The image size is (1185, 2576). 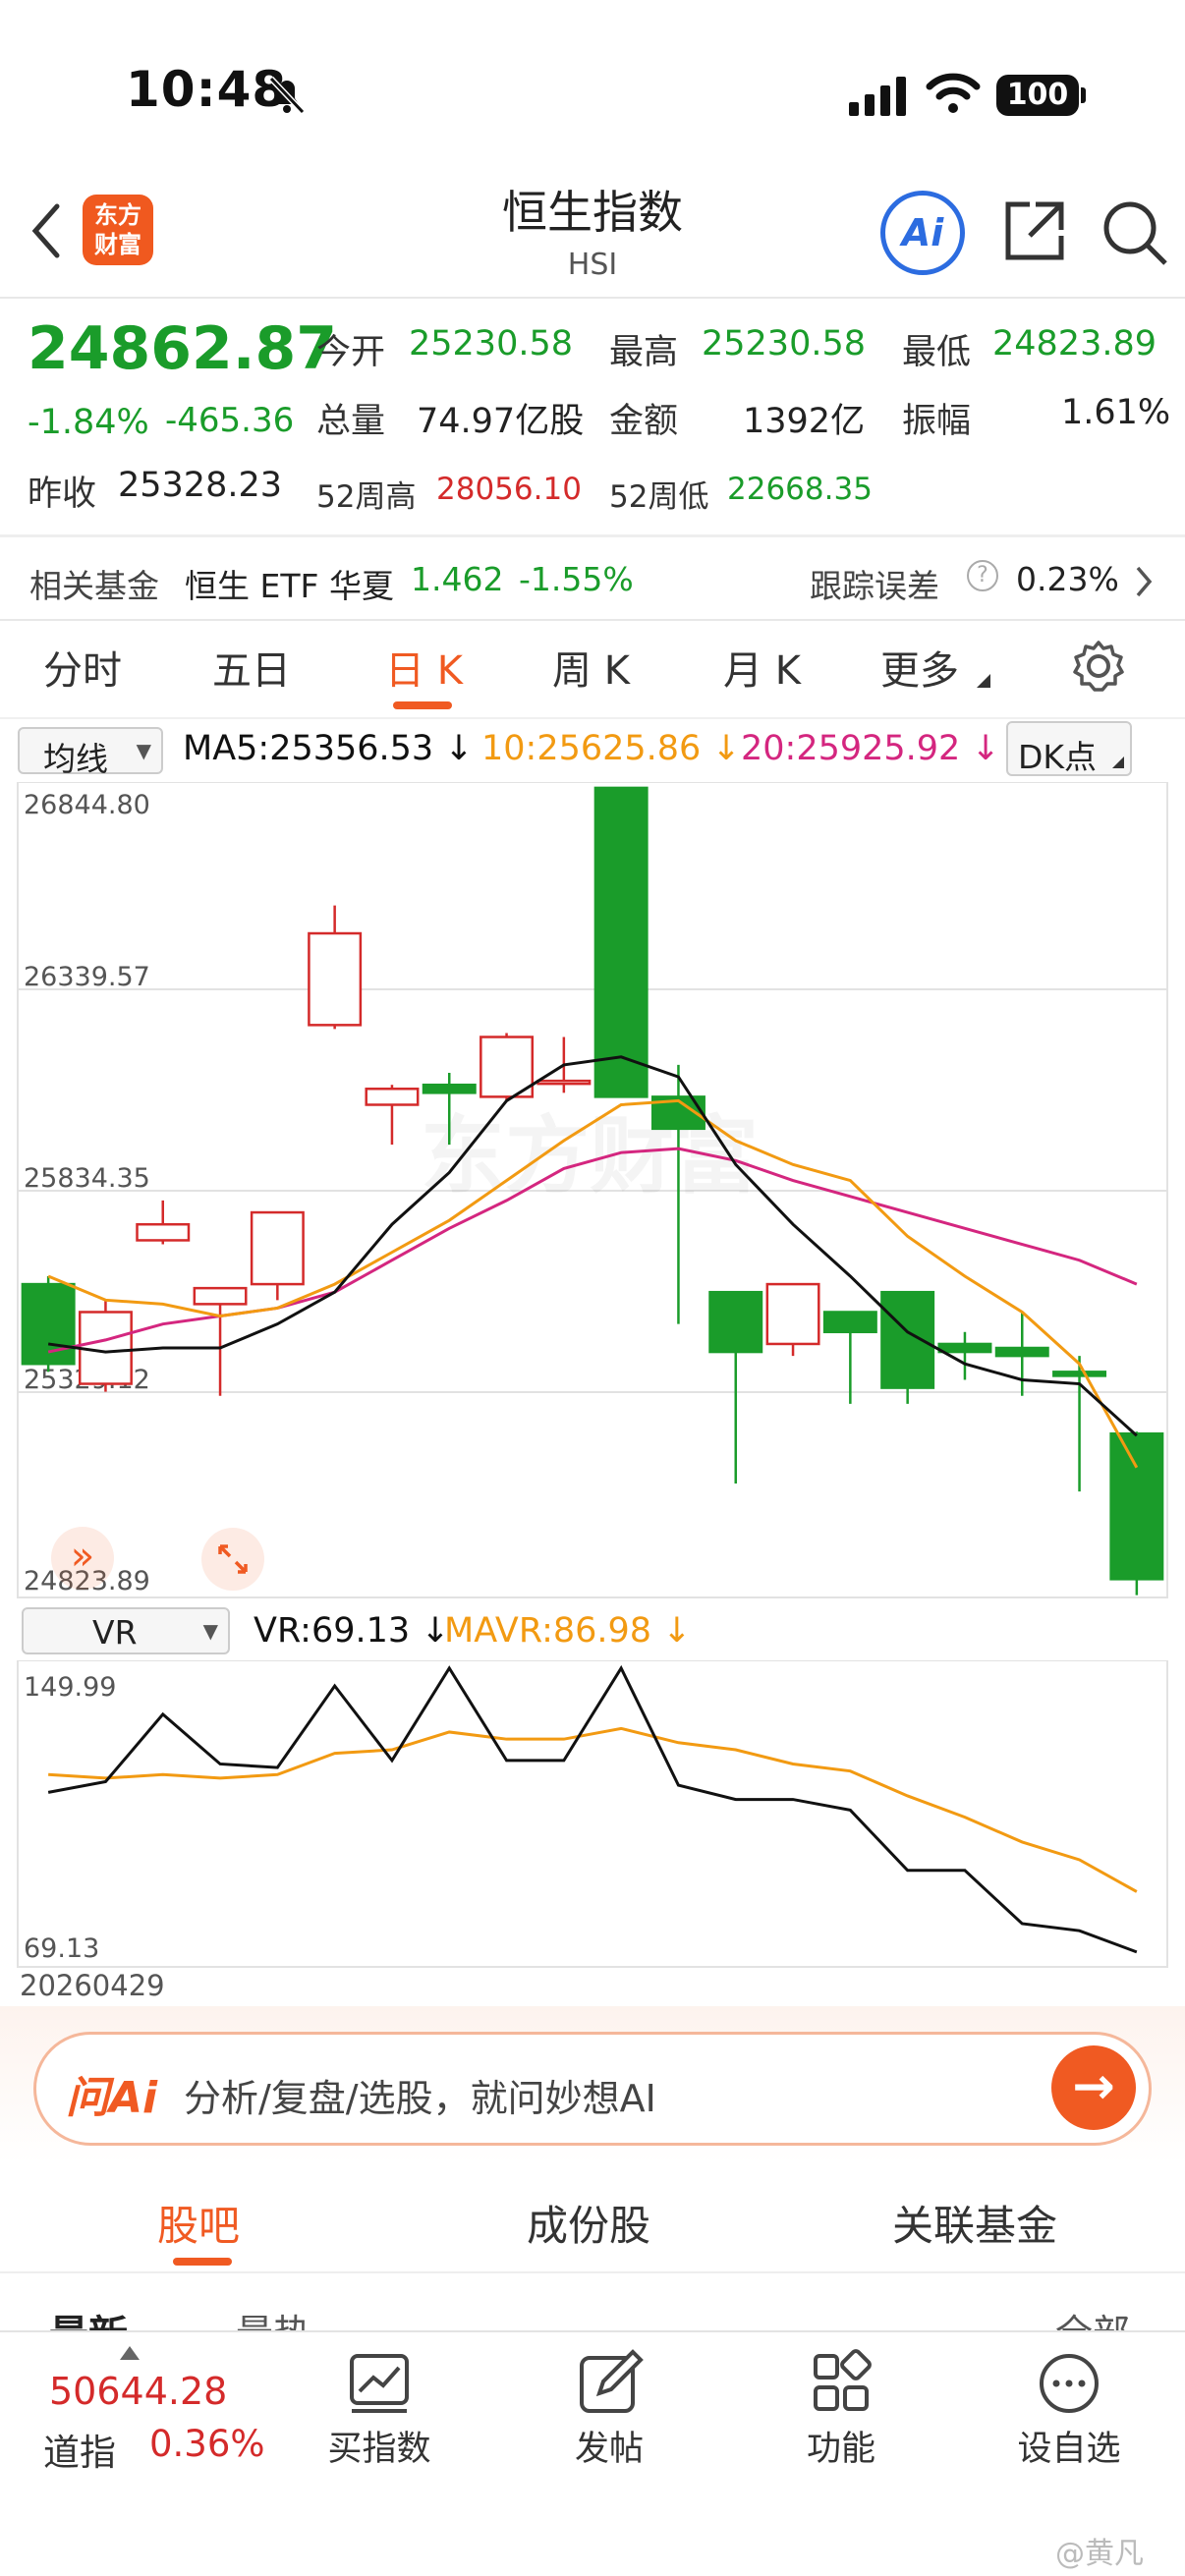 I want to click on ma20-label: 20:25925.92, so click(x=851, y=748).